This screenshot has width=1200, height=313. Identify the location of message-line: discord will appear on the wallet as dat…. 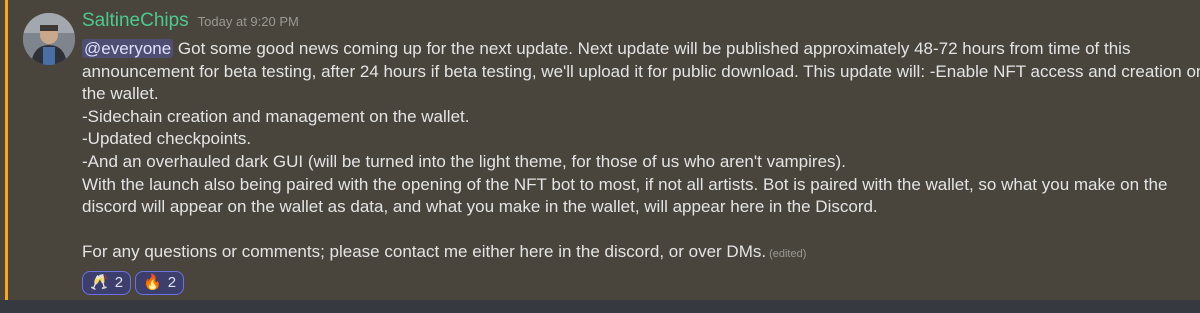
(480, 207).